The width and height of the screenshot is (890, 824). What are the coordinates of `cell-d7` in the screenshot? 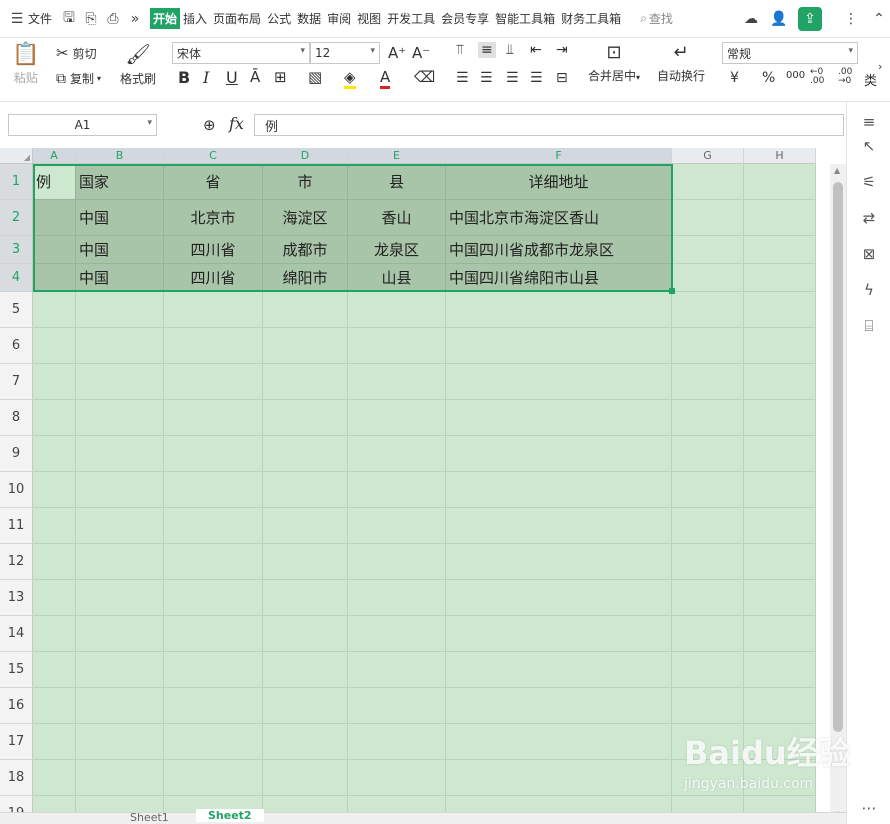 It's located at (305, 382).